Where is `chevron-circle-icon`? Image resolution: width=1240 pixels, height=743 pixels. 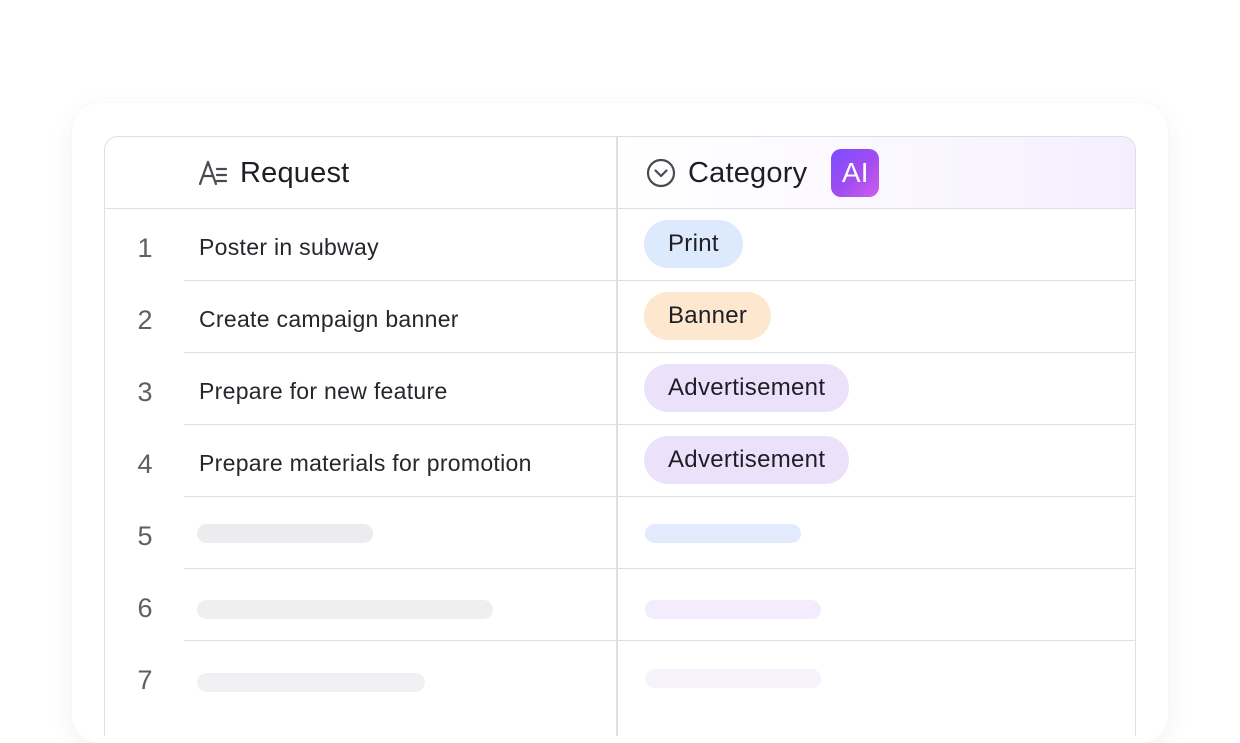 chevron-circle-icon is located at coordinates (661, 173).